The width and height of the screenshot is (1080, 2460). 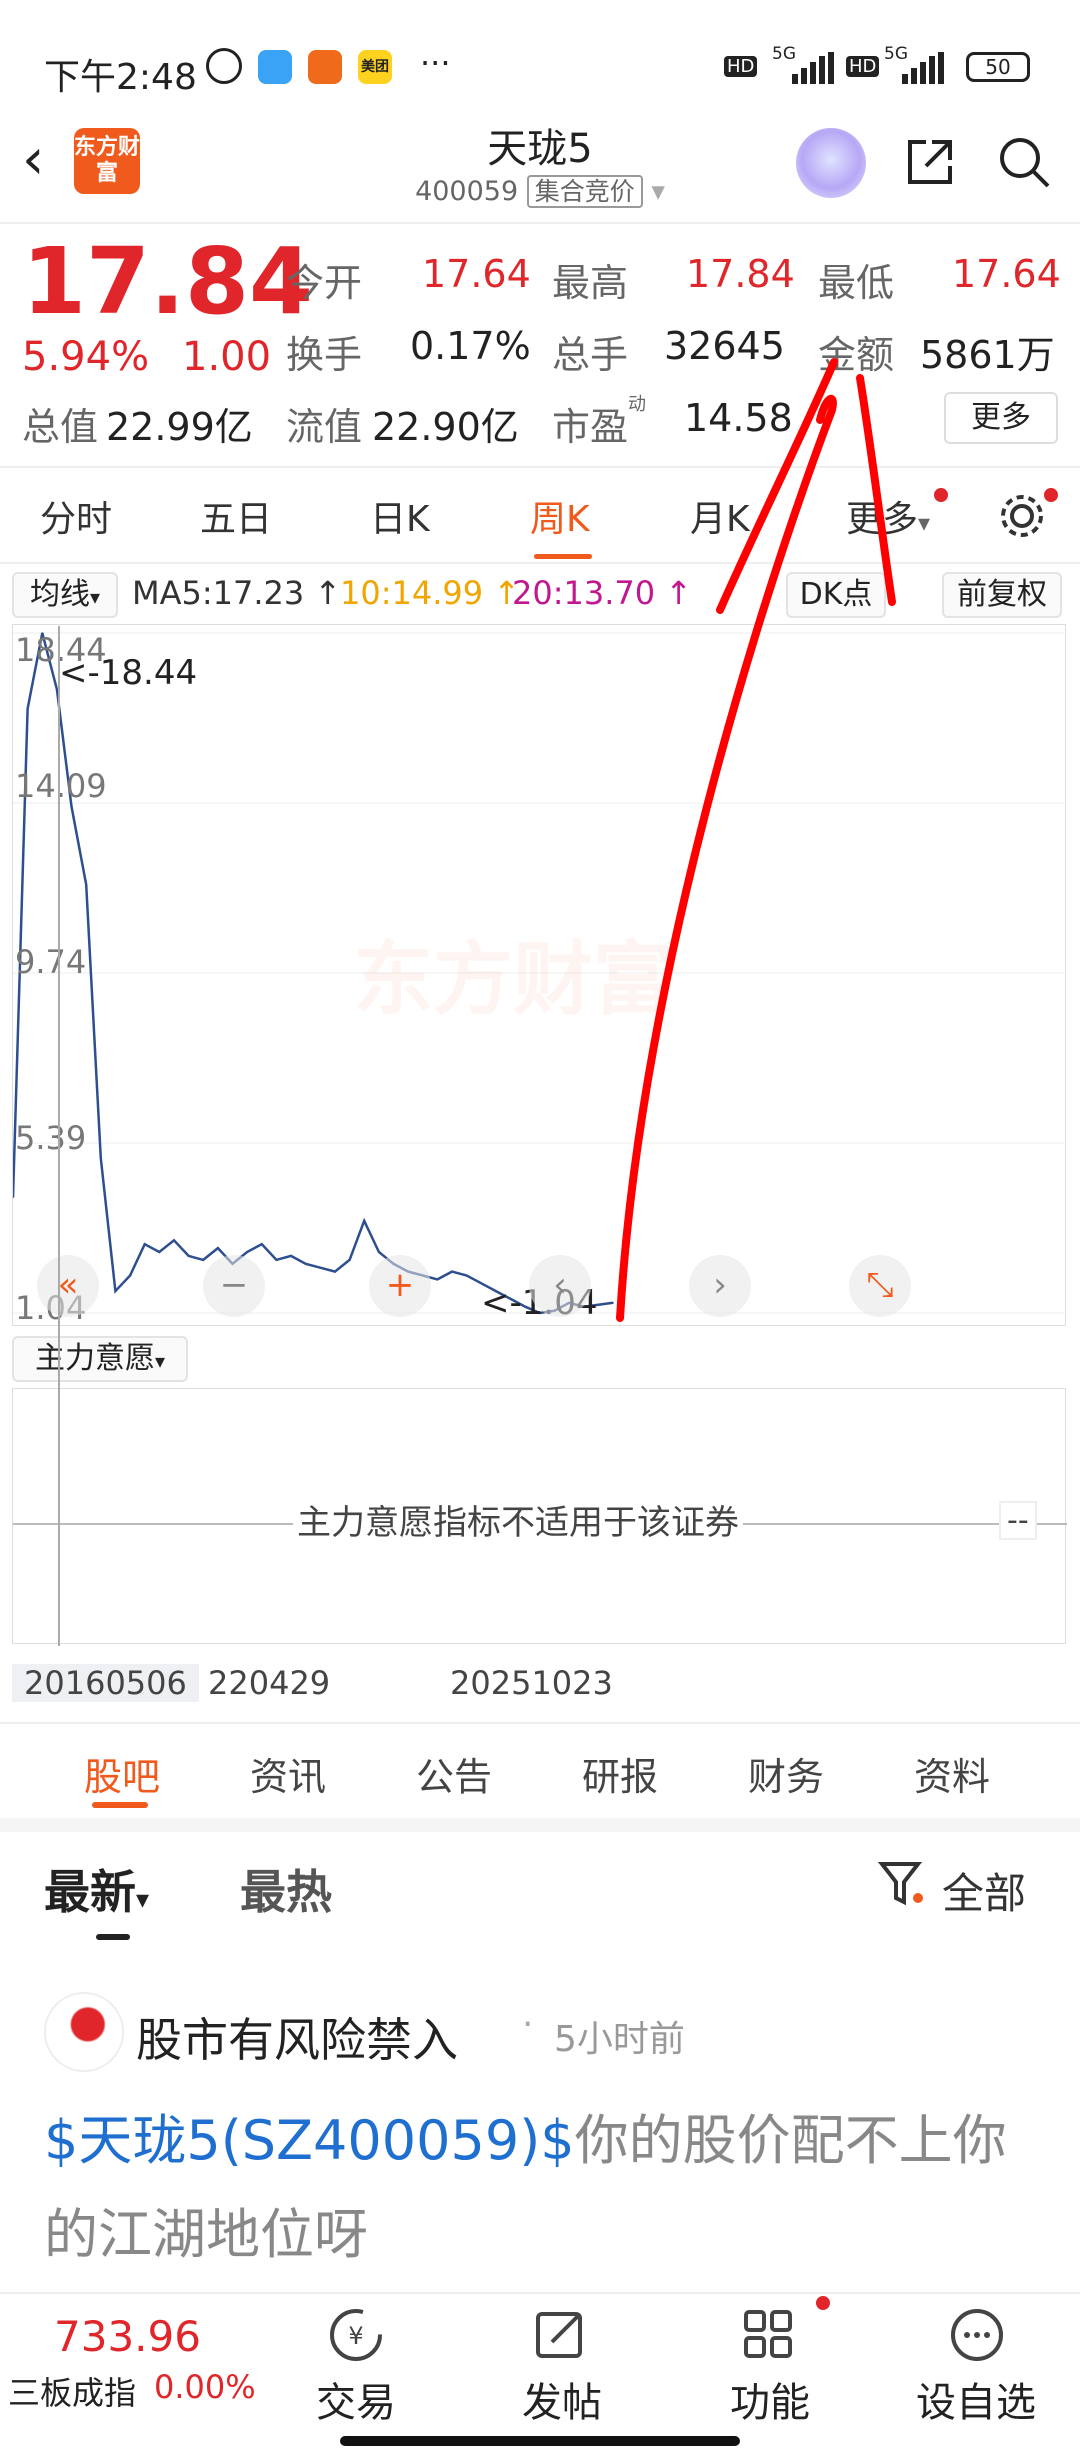 I want to click on active-tab-indicator, so click(x=563, y=556).